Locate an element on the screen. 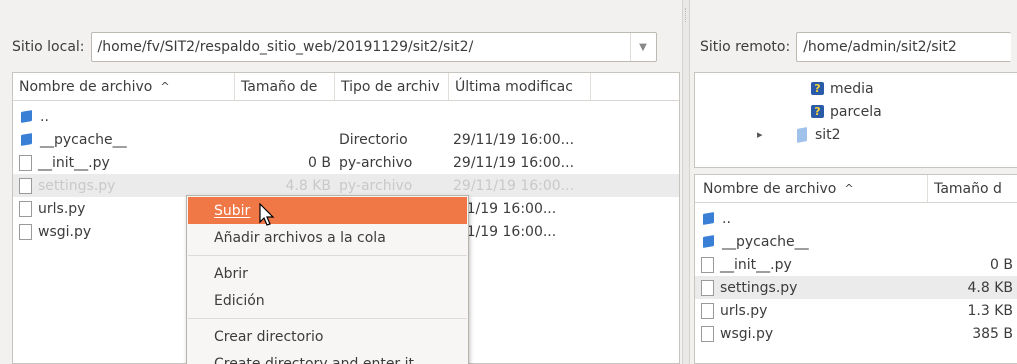 The width and height of the screenshot is (1017, 364). type-cell: Directorio is located at coordinates (373, 139).